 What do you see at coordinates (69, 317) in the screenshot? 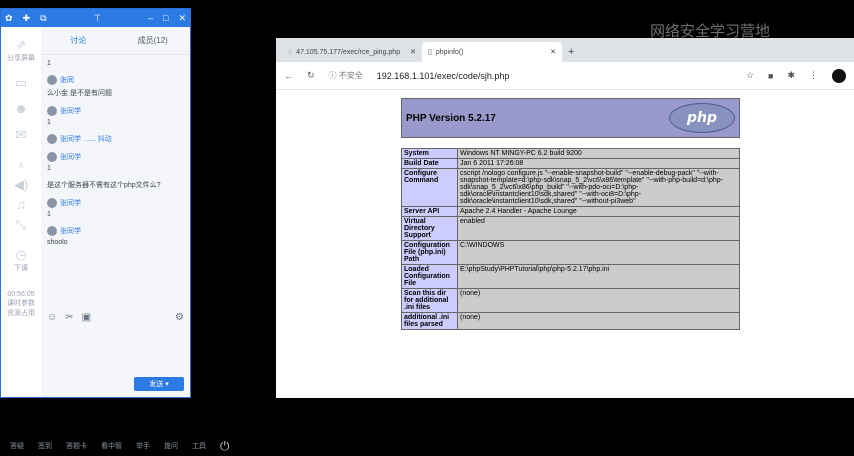
I see `scissors-icon: ✂` at bounding box center [69, 317].